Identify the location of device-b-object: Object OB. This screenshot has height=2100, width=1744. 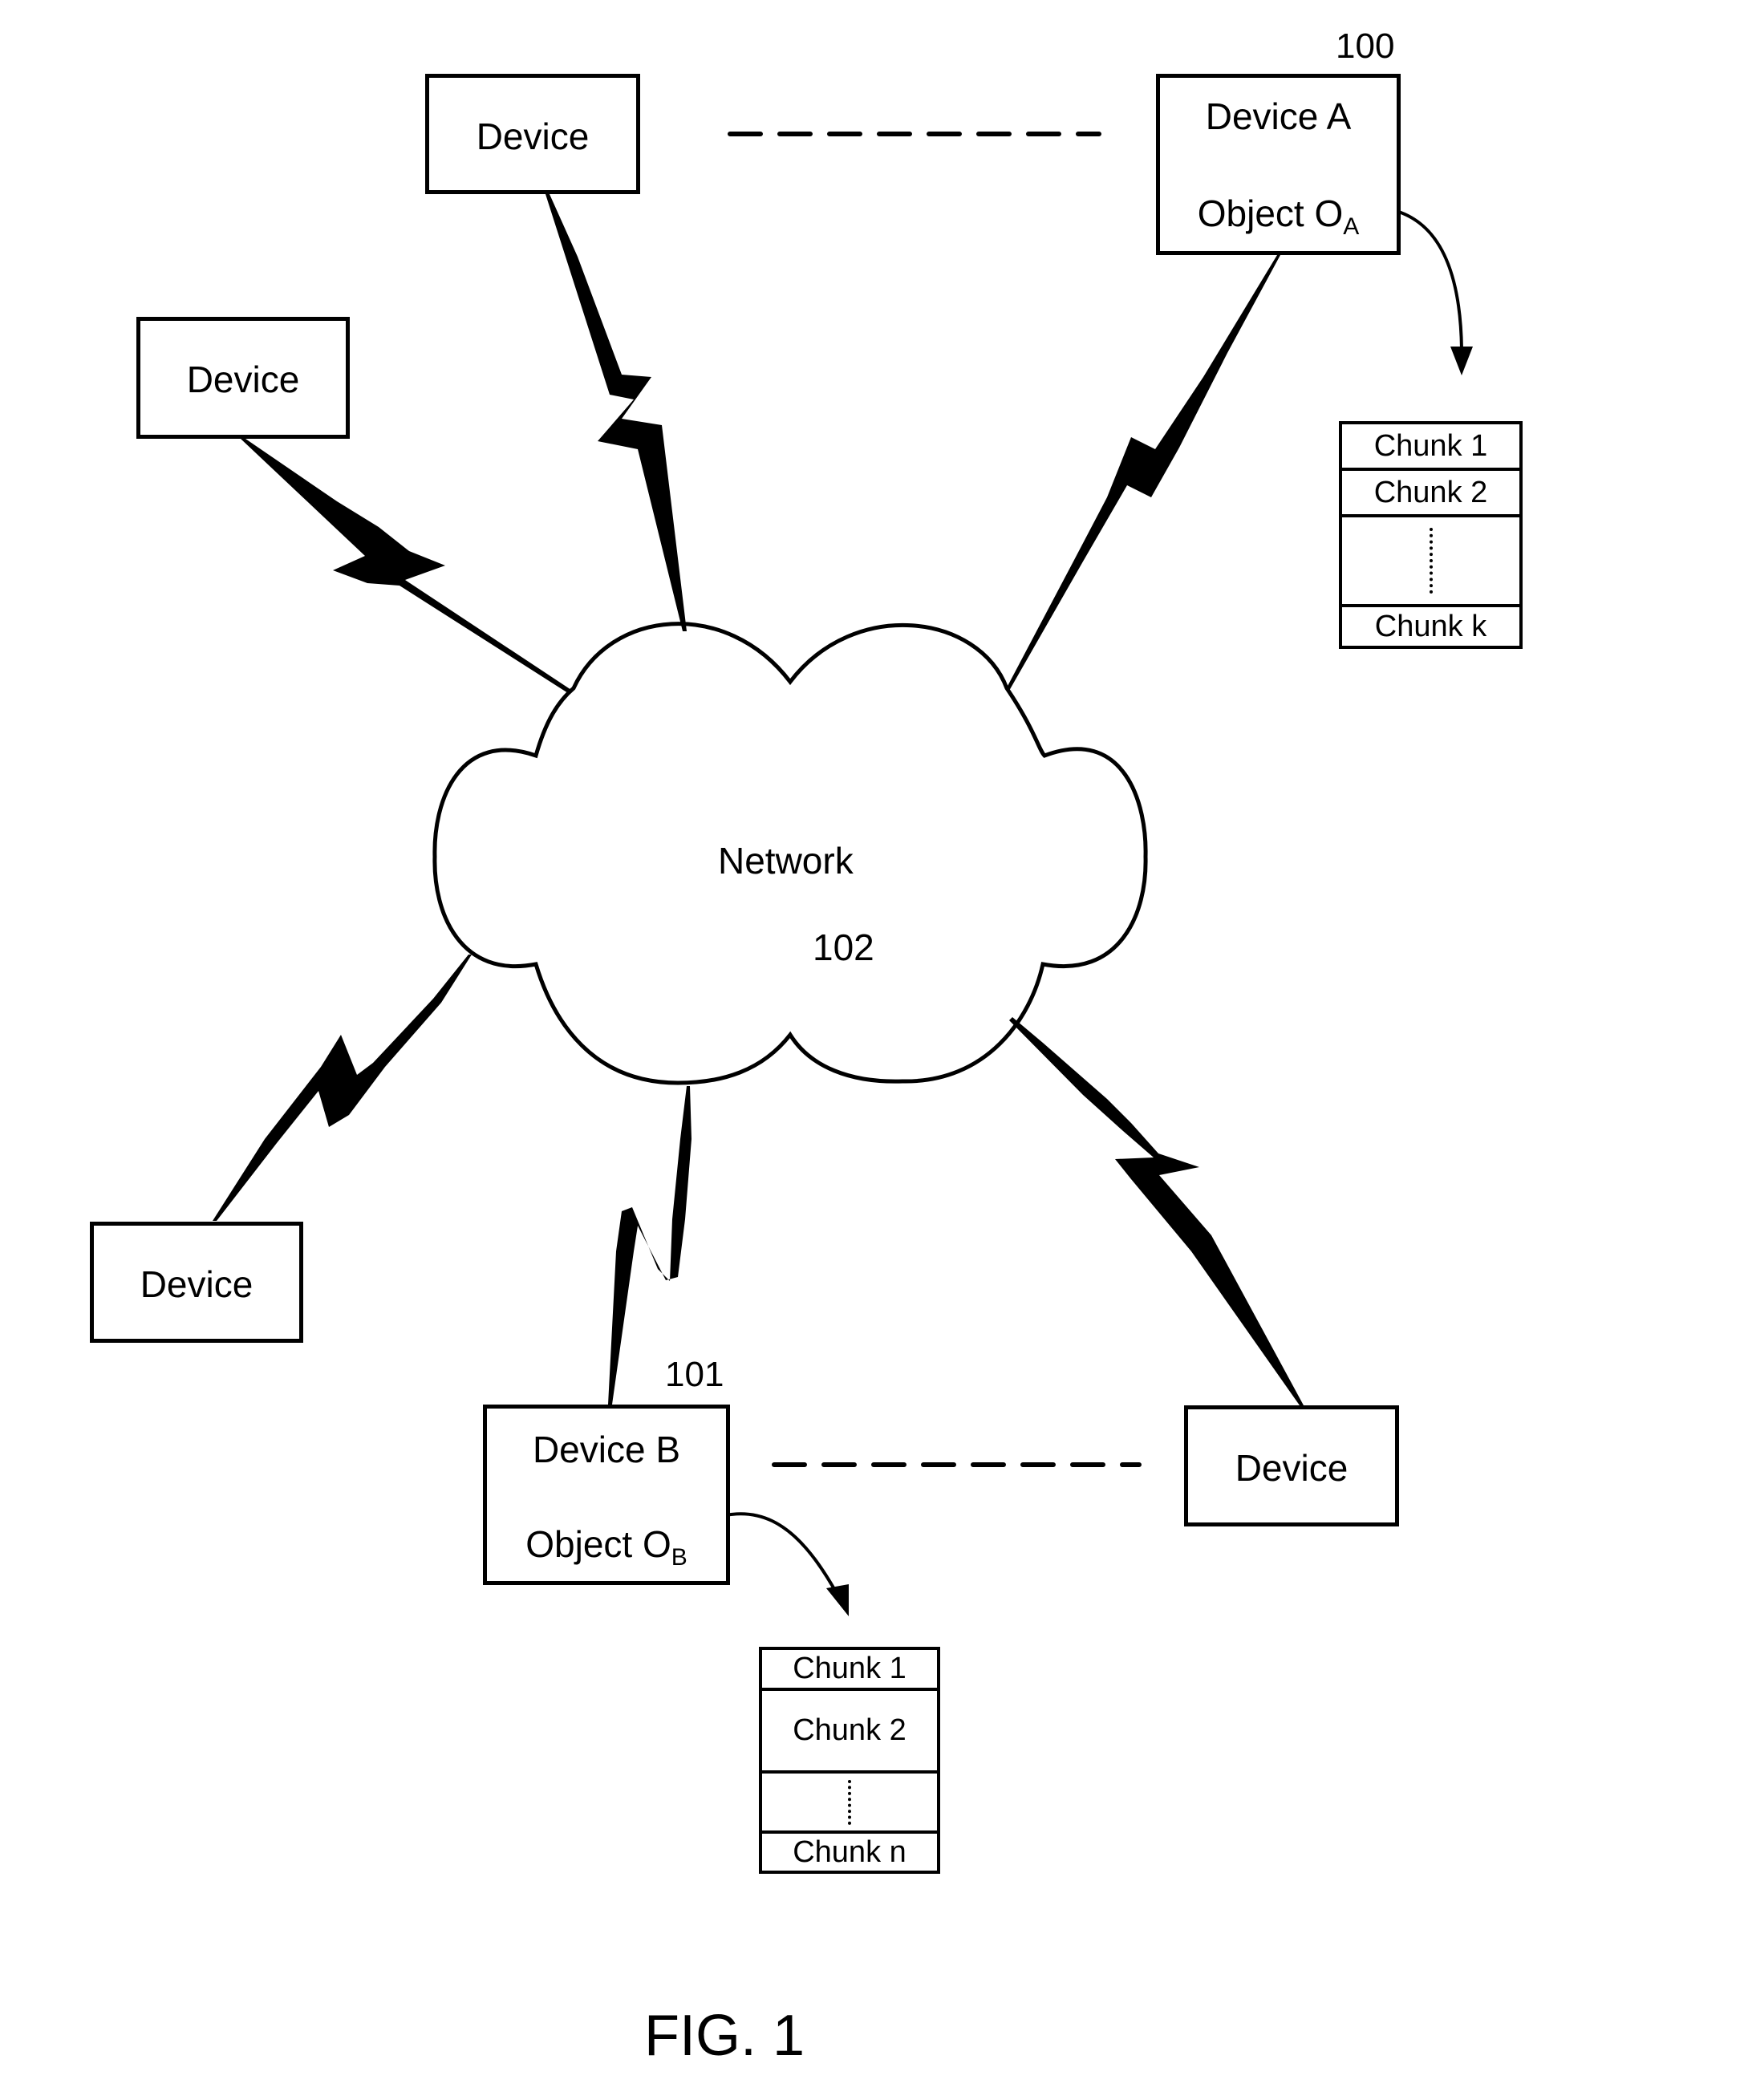
(606, 1548).